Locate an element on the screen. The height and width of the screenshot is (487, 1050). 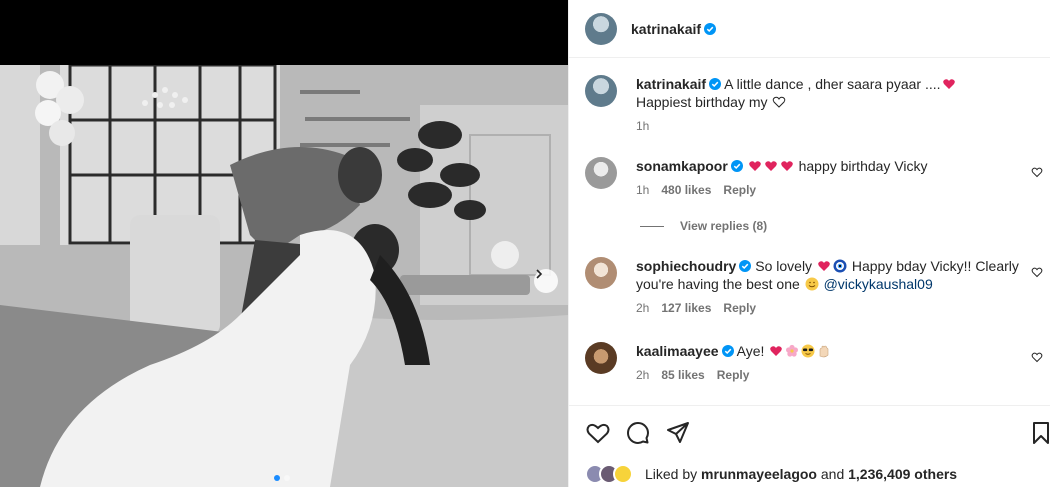
comment-likes: 480 likes is located at coordinates (686, 190).